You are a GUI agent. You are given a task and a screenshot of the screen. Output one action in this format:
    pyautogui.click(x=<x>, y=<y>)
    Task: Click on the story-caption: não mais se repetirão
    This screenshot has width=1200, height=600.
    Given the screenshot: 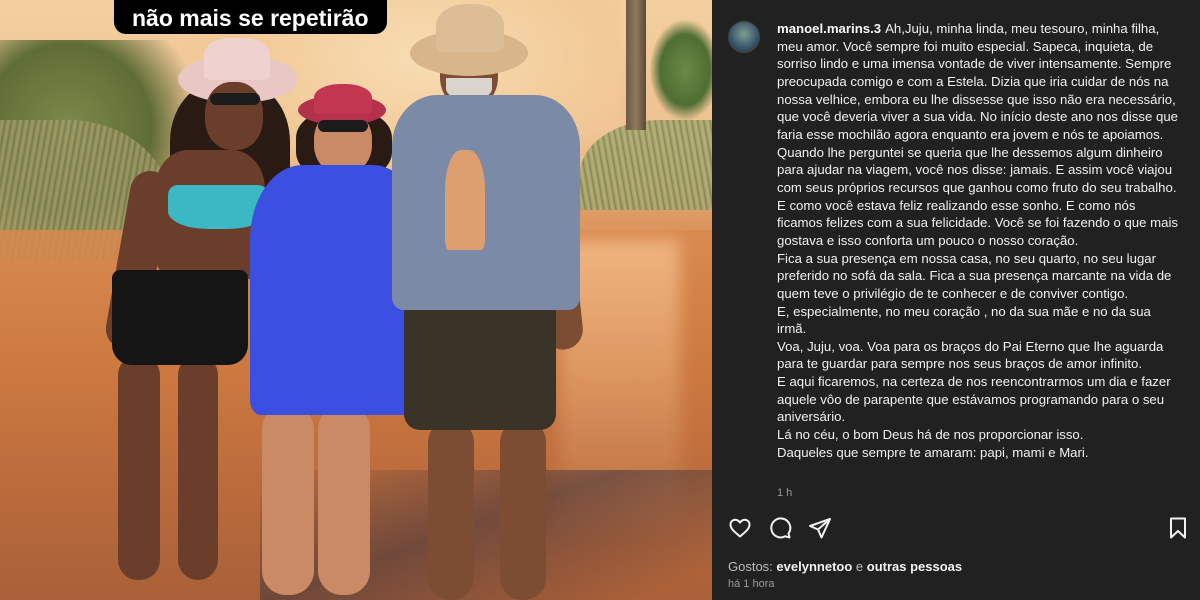 What is the action you would take?
    pyautogui.click(x=250, y=17)
    